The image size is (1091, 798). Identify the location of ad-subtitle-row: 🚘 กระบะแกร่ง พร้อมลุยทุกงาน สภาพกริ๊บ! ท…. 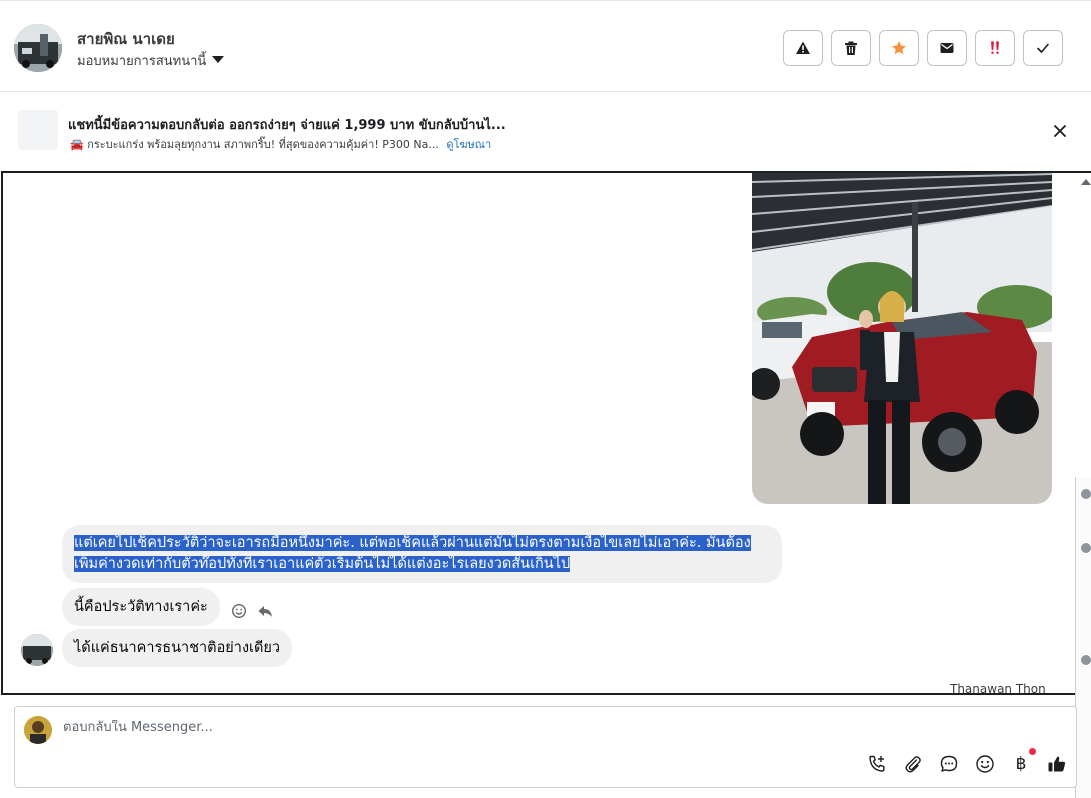
(280, 144).